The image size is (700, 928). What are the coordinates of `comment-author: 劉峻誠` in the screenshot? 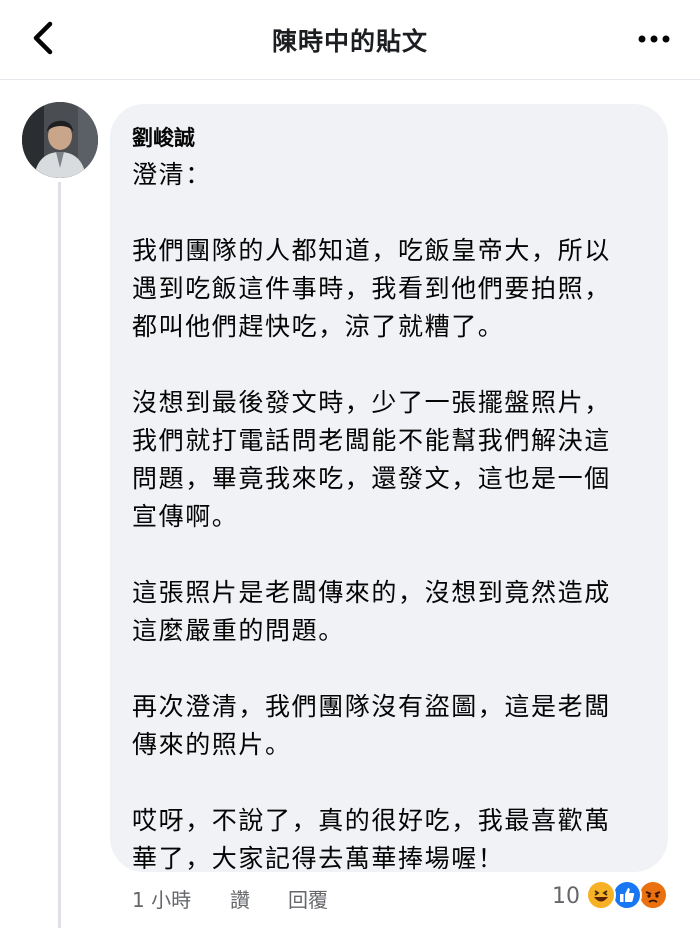 It's located at (388, 137).